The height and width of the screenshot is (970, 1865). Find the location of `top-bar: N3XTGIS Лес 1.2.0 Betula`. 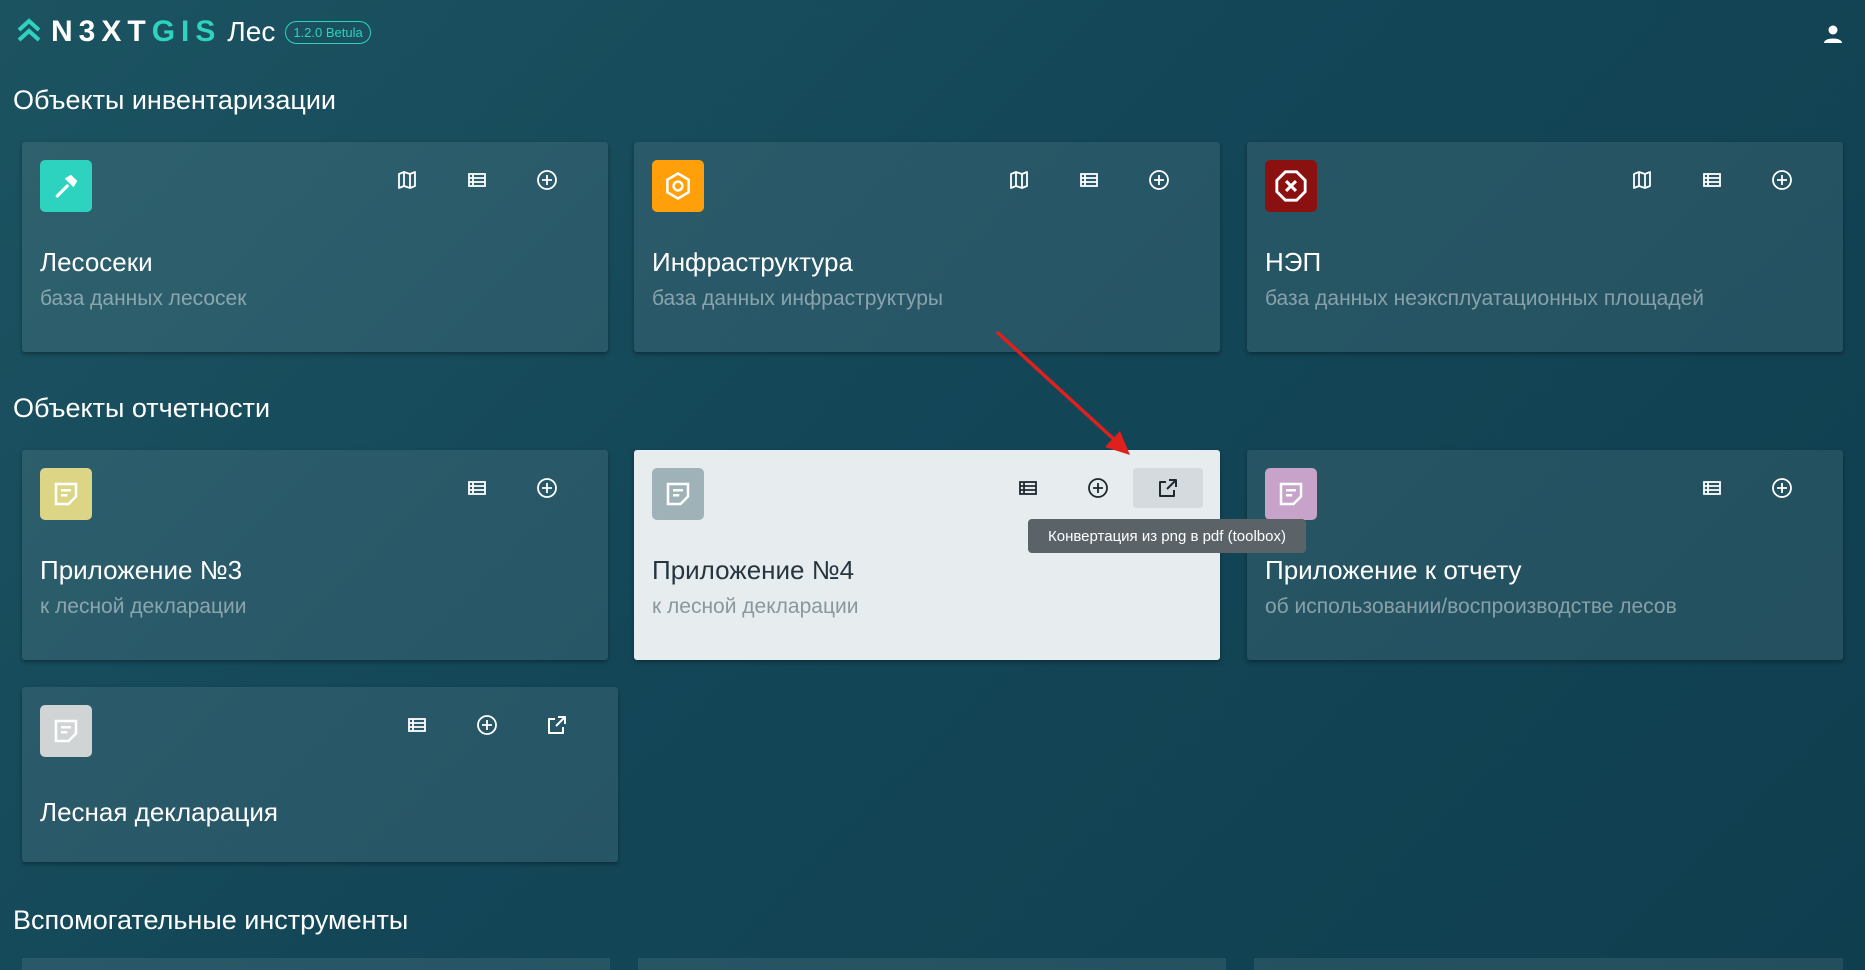

top-bar: N3XTGIS Лес 1.2.0 Betula is located at coordinates (932, 32).